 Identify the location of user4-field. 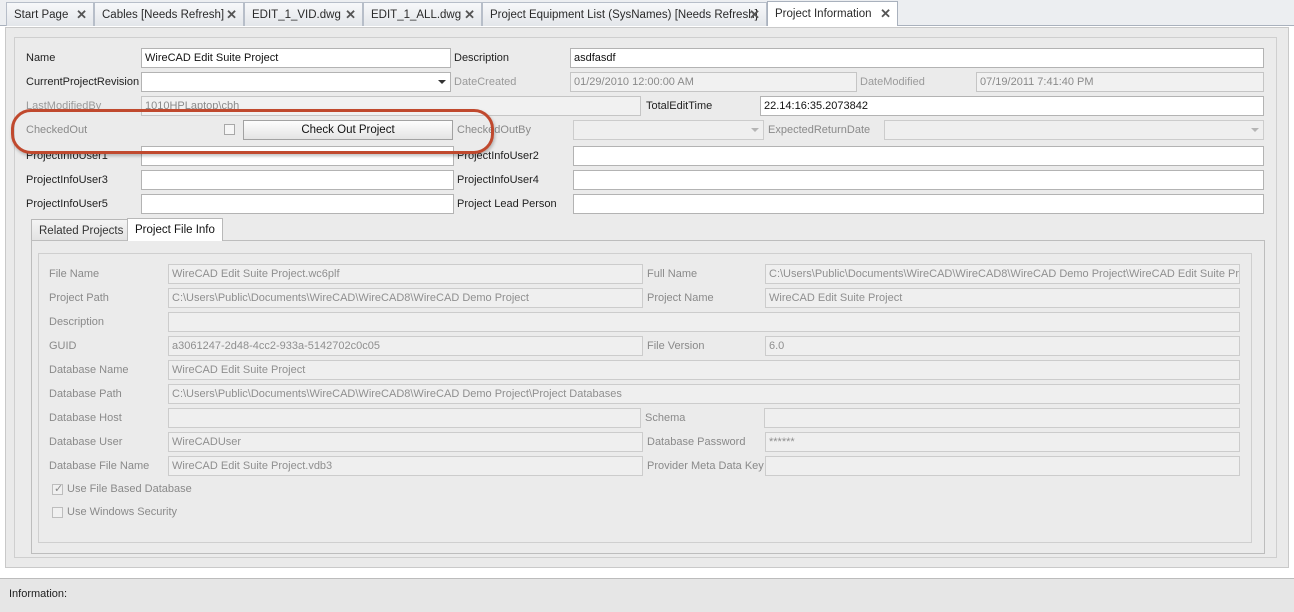
(918, 180).